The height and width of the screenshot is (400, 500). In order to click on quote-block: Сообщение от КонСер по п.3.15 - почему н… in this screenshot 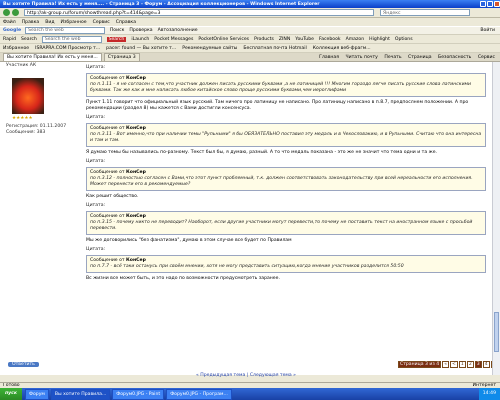, I will do `click(286, 223)`.